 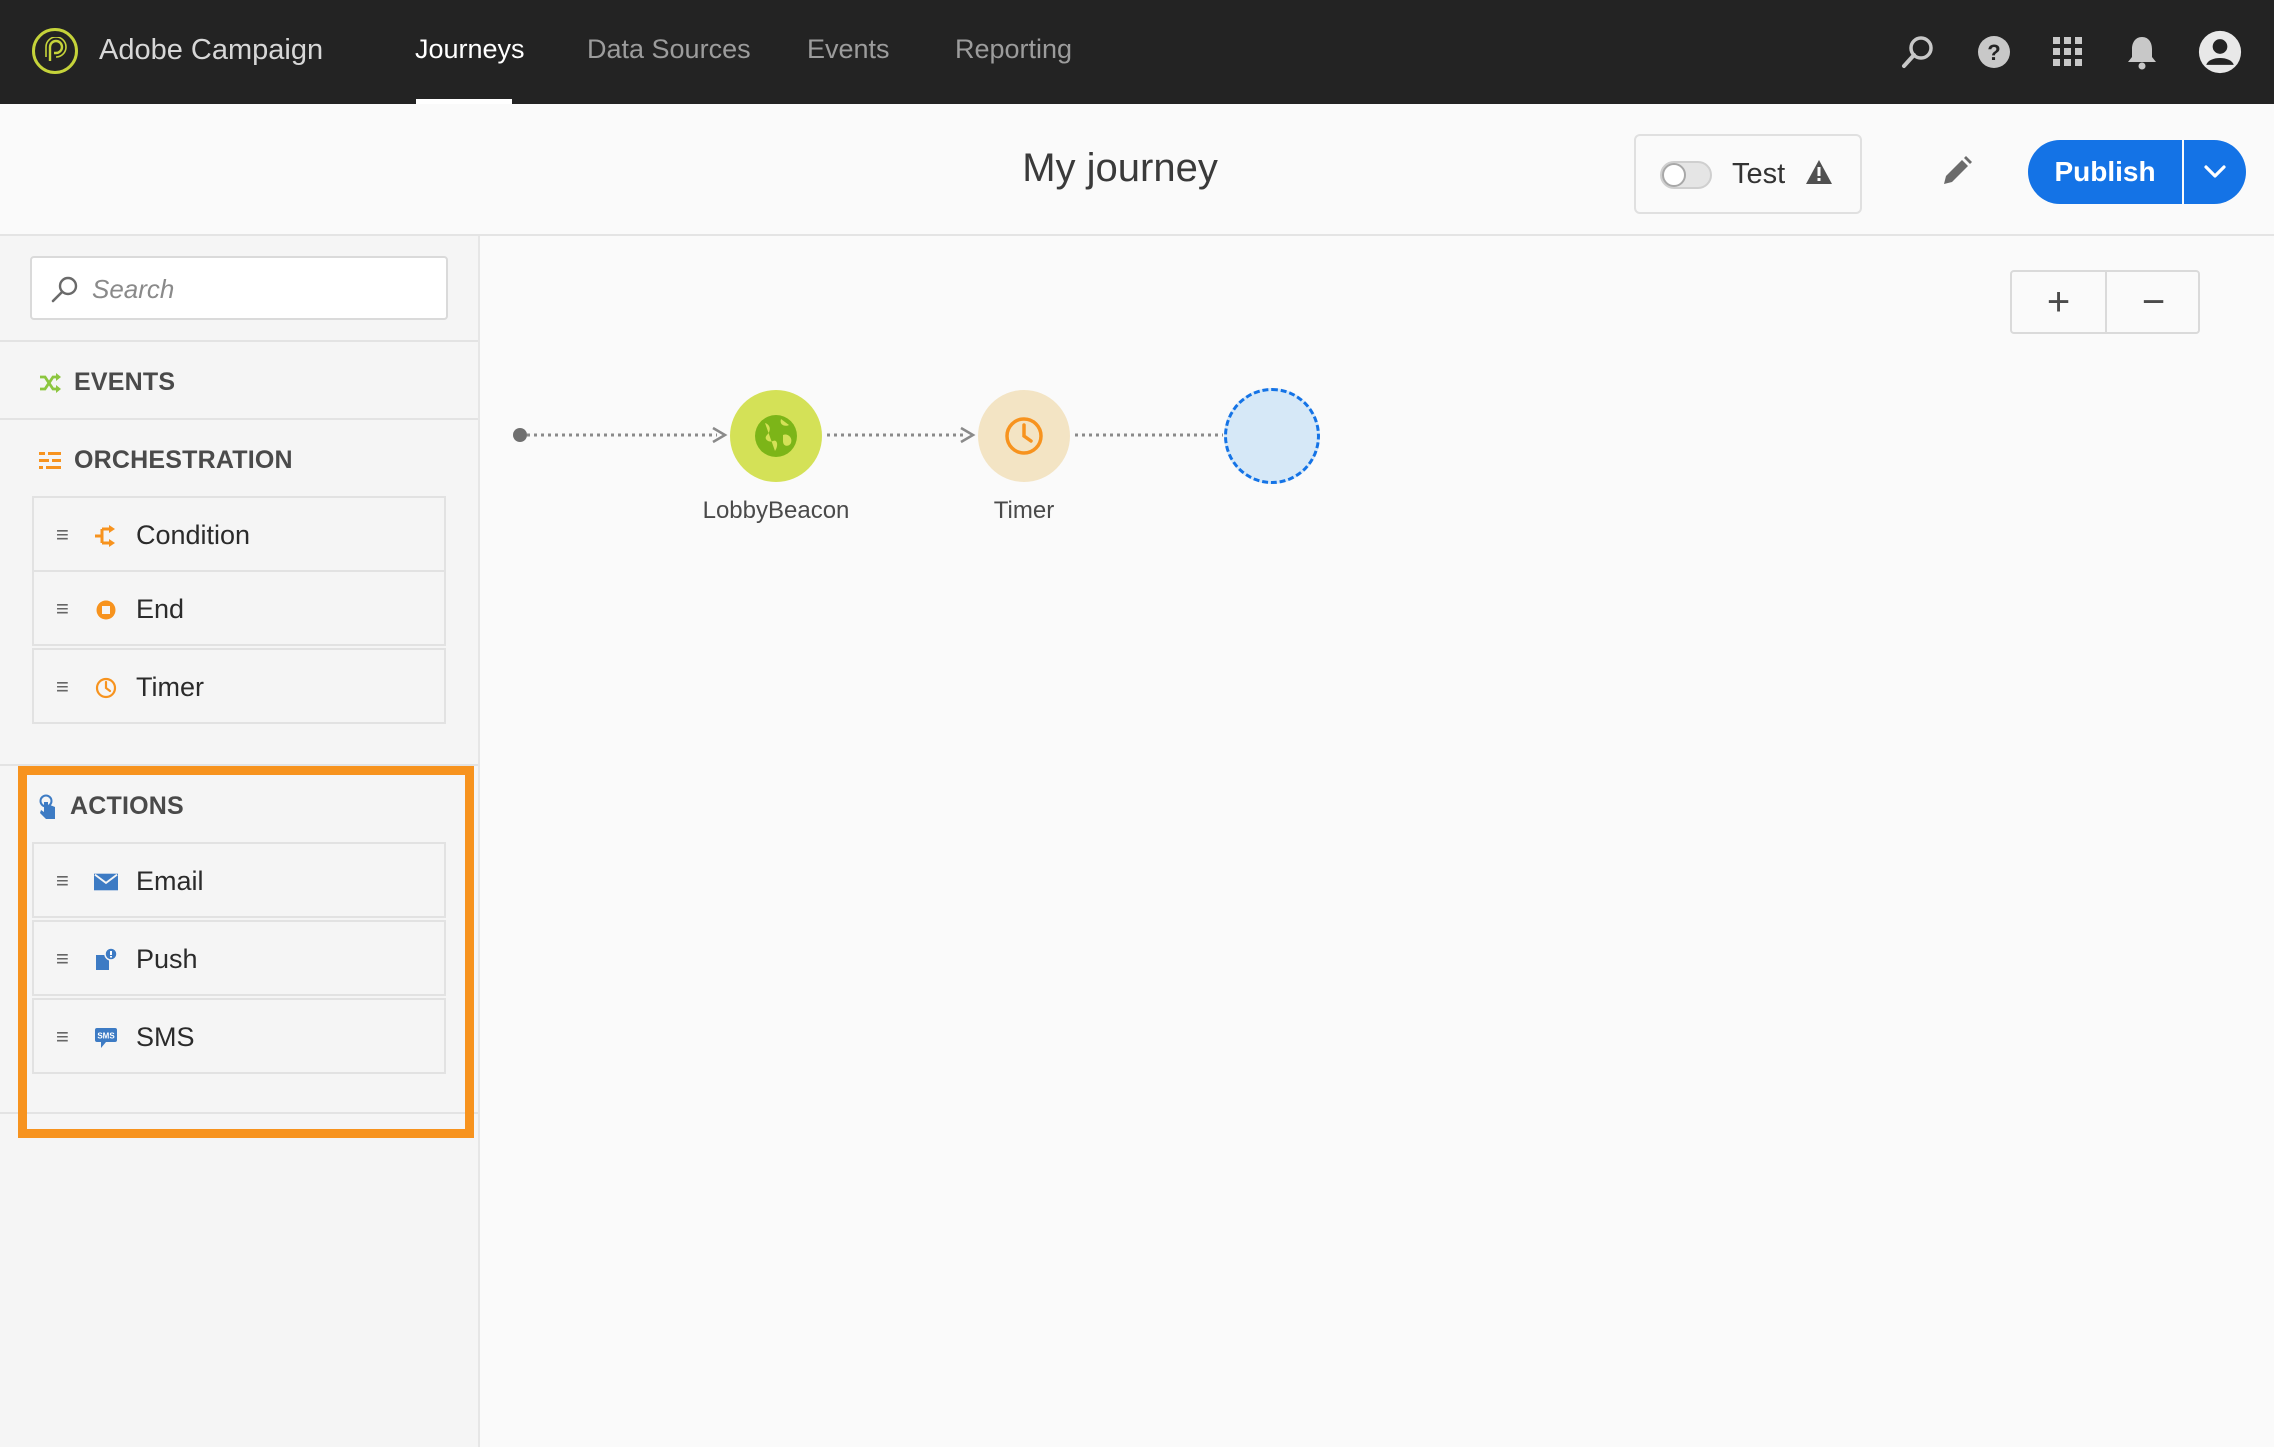 I want to click on adobe-campaign-logo-icon, so click(x=55, y=51).